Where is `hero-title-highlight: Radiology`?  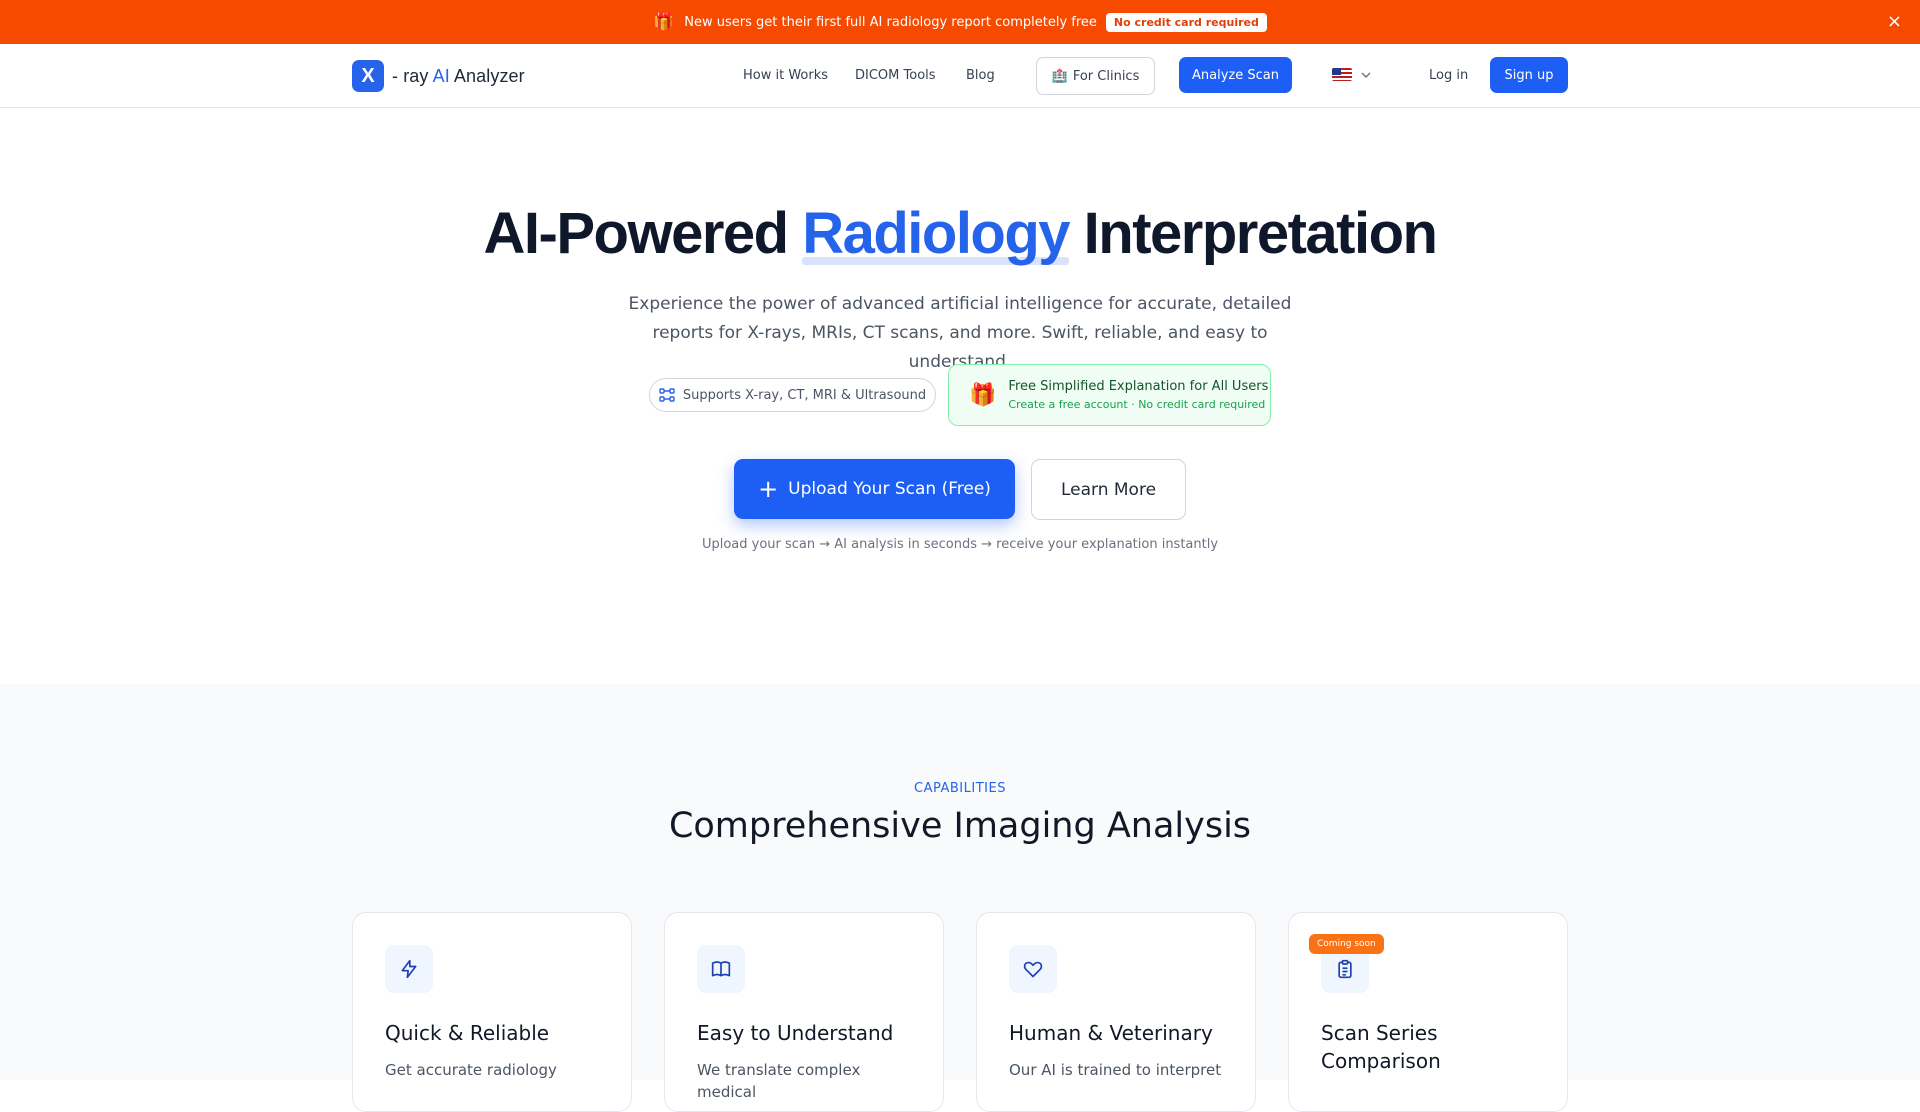
hero-title-highlight: Radiology is located at coordinates (936, 233).